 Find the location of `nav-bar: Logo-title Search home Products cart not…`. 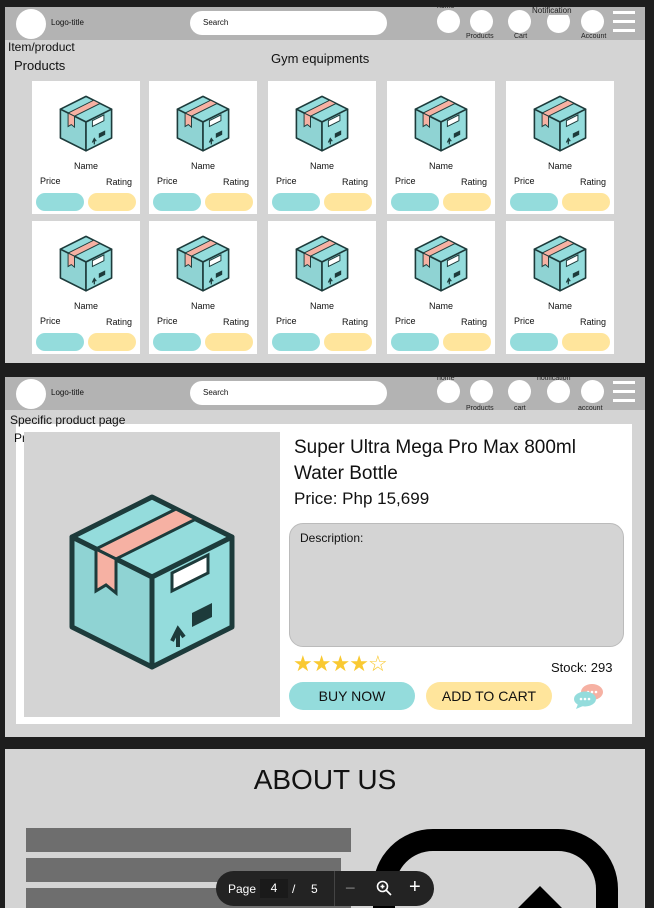

nav-bar: Logo-title Search home Products cart not… is located at coordinates (325, 394).